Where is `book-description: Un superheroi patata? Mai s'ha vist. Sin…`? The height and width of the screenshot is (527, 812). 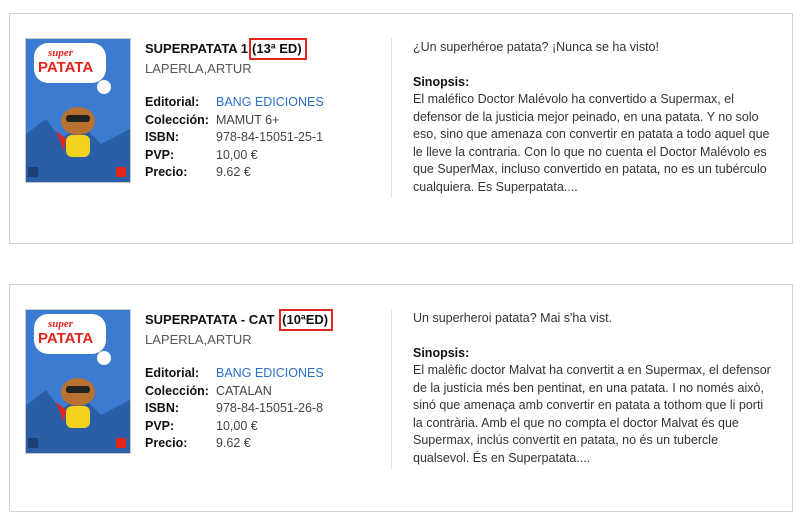
book-description: Un superheroi patata? Mai s'ha vist. Sin… is located at coordinates (593, 388).